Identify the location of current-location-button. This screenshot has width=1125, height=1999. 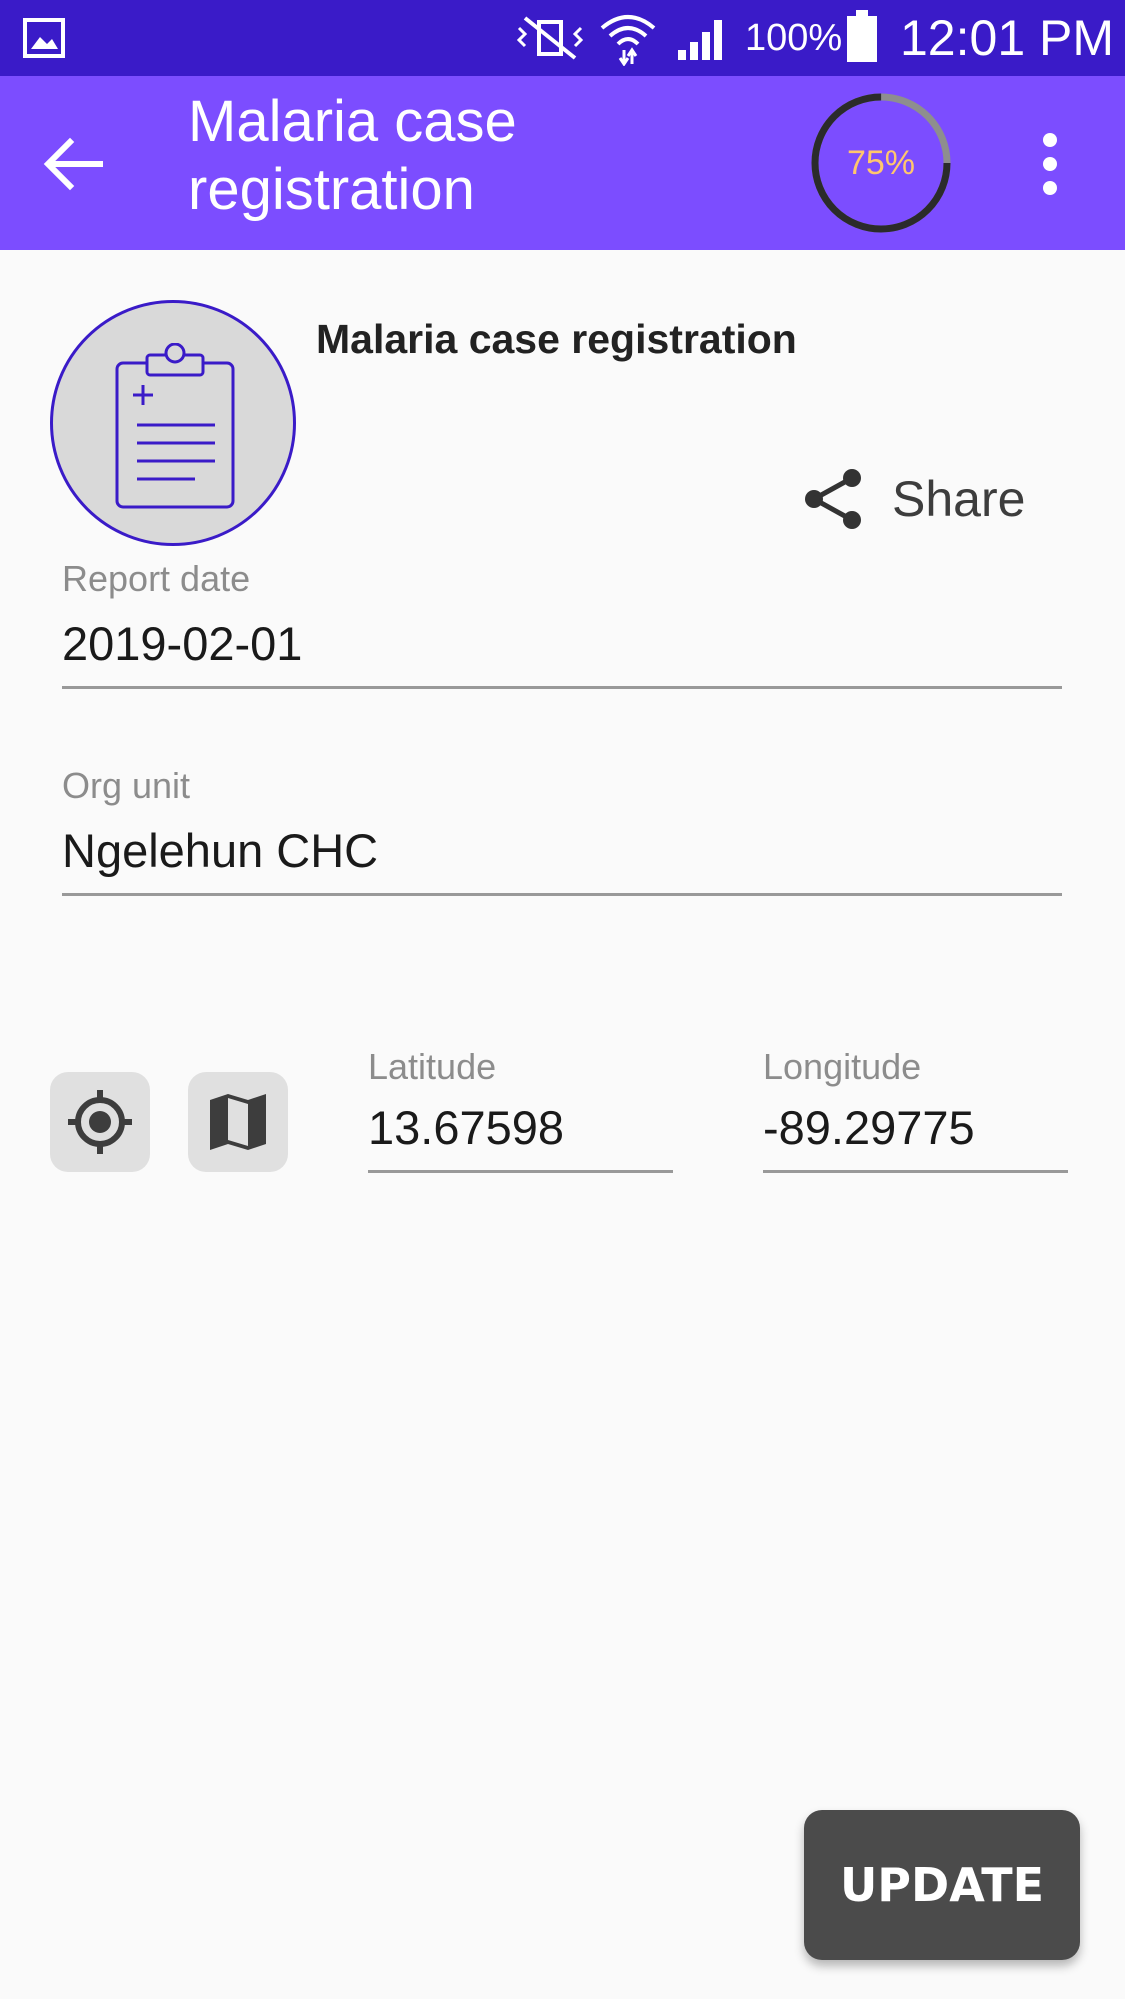
(100, 1122).